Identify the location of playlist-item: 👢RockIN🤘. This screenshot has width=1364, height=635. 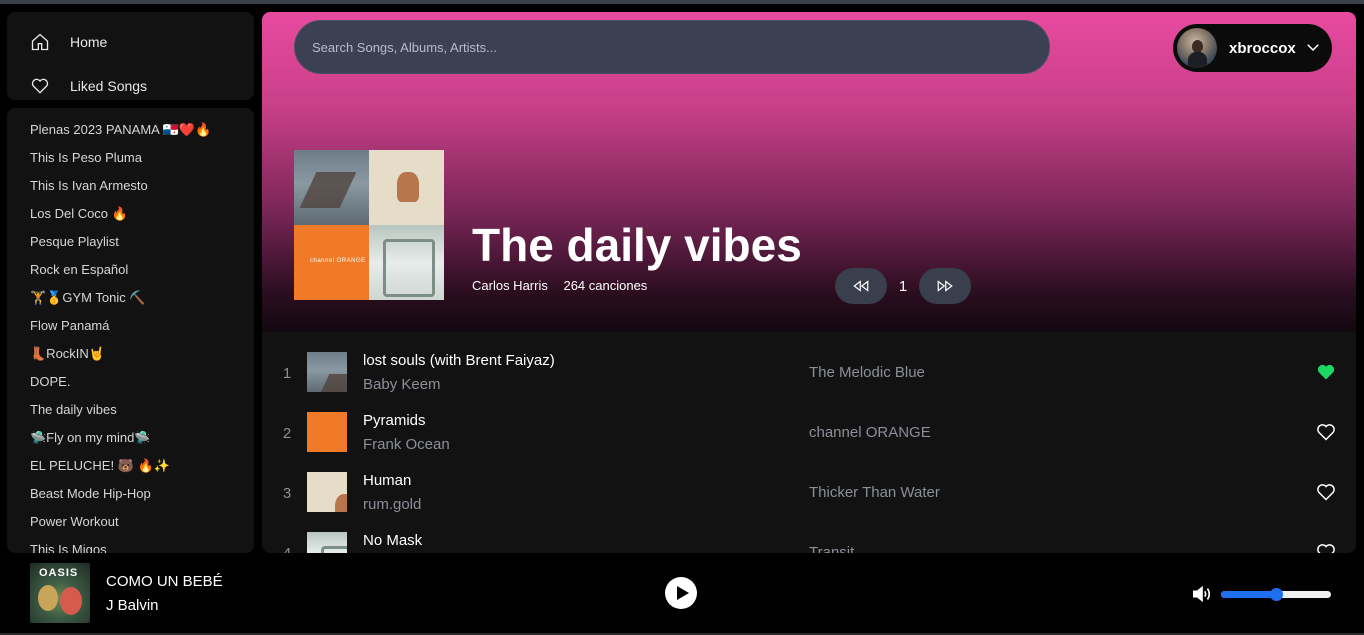
(67, 354).